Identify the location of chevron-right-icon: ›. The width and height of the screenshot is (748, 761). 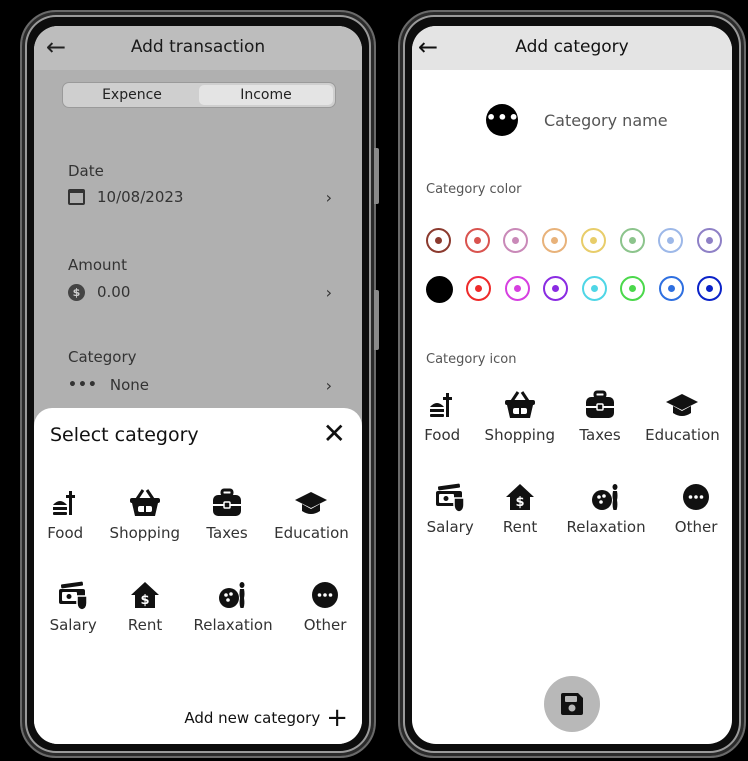
(328, 197).